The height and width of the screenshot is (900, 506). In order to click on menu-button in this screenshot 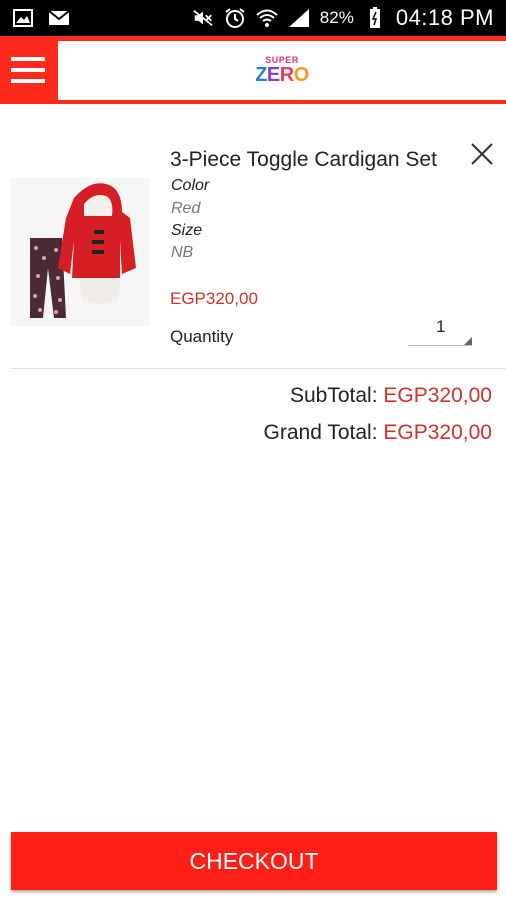, I will do `click(28, 70)`.